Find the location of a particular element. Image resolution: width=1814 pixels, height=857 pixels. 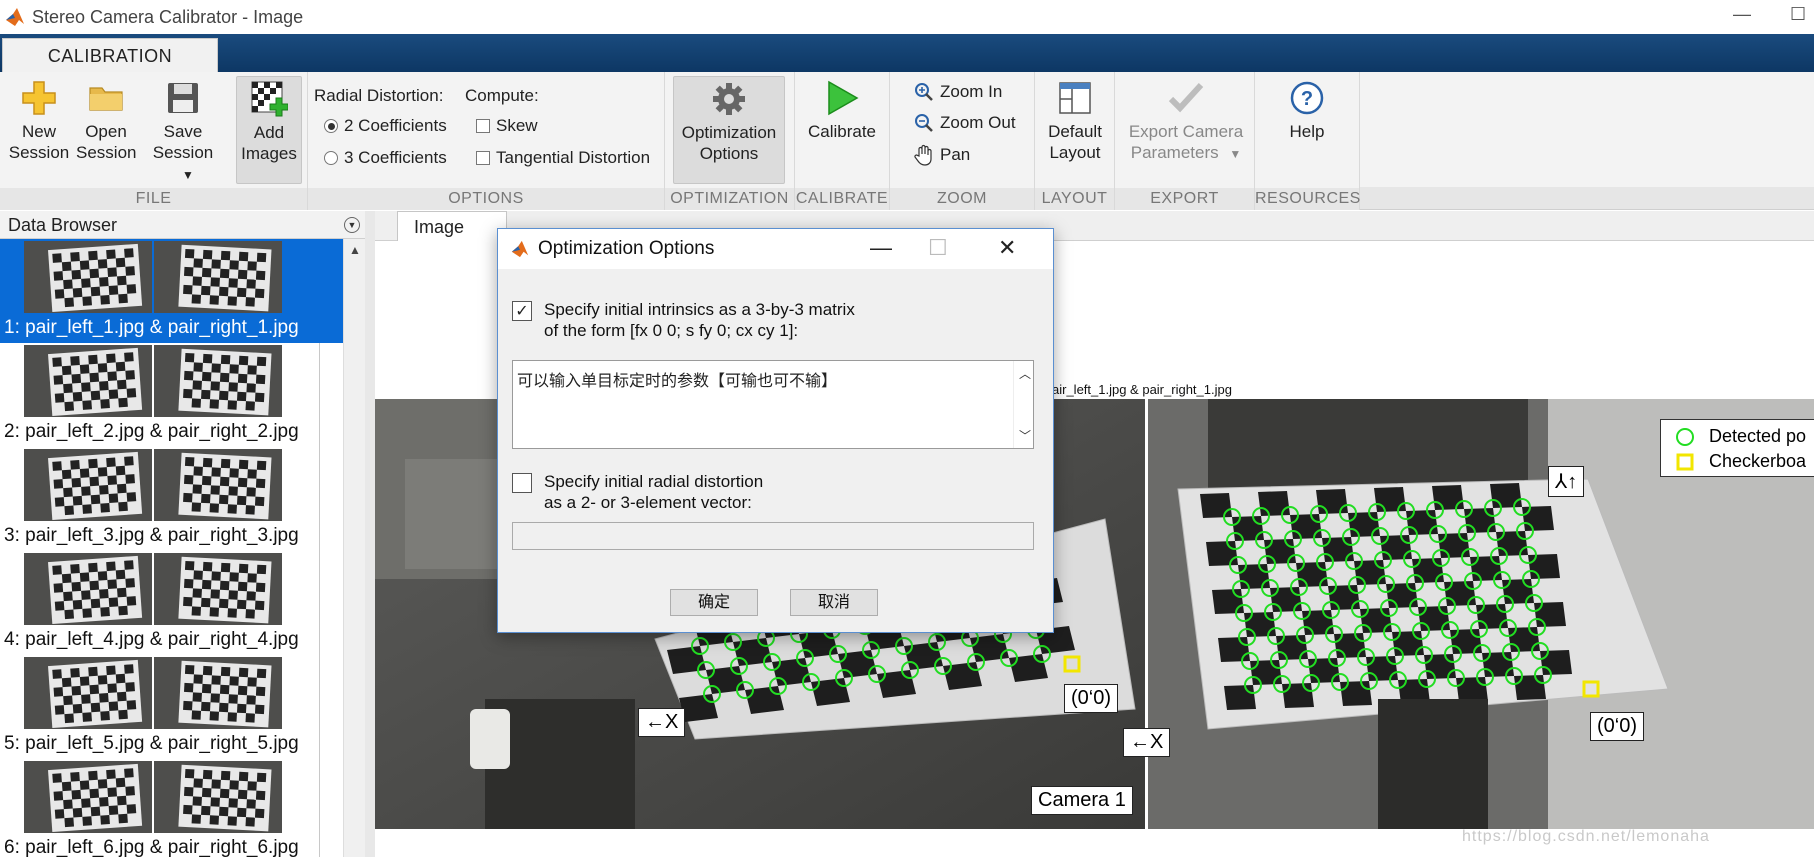

dialog-minimize-button: — is located at coordinates (881, 248).